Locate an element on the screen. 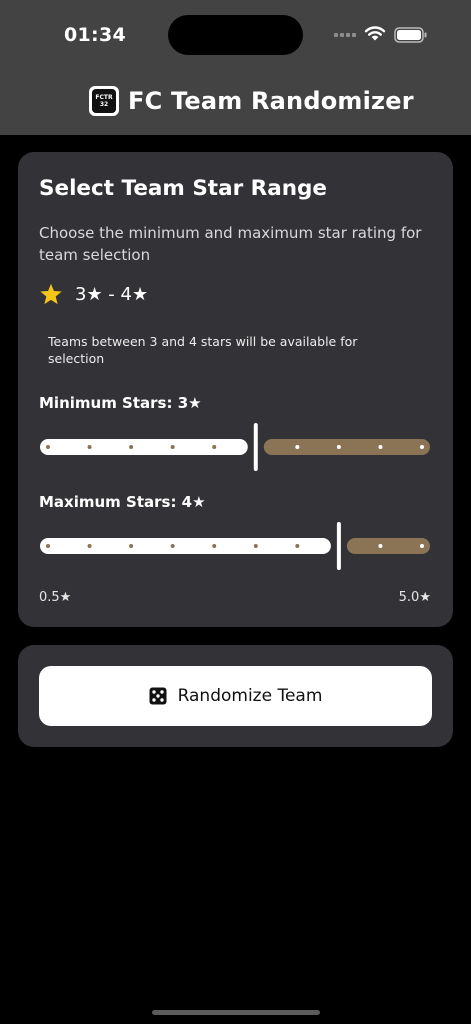 This screenshot has height=1024, width=471. action-card: Randomize Team is located at coordinates (235, 696).